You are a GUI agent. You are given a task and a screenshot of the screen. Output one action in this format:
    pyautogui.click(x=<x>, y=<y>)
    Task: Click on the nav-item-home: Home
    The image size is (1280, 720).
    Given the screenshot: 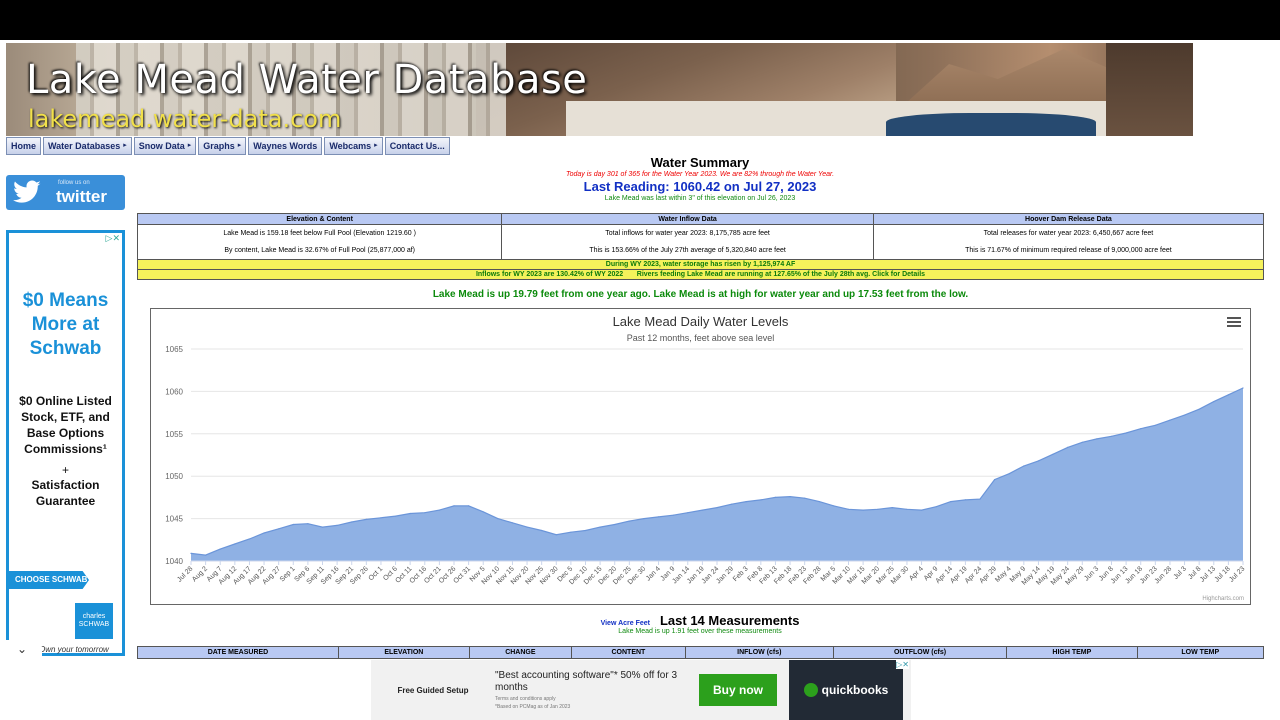 What is the action you would take?
    pyautogui.click(x=24, y=146)
    